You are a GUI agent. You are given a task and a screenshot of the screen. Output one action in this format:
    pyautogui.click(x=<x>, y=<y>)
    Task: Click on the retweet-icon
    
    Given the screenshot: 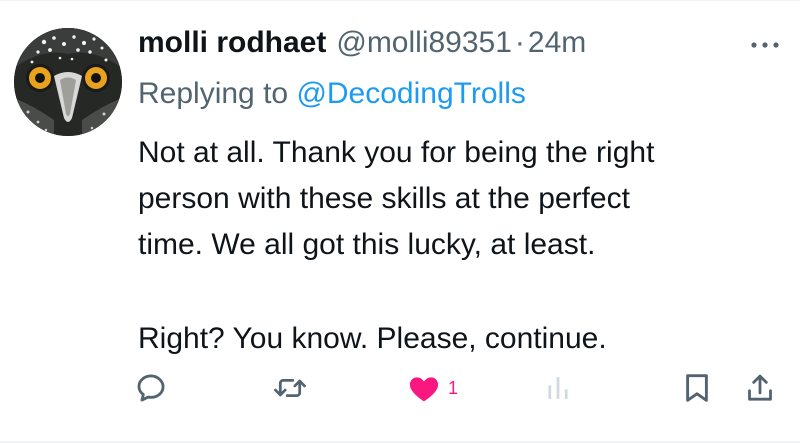 What is the action you would take?
    pyautogui.click(x=290, y=388)
    